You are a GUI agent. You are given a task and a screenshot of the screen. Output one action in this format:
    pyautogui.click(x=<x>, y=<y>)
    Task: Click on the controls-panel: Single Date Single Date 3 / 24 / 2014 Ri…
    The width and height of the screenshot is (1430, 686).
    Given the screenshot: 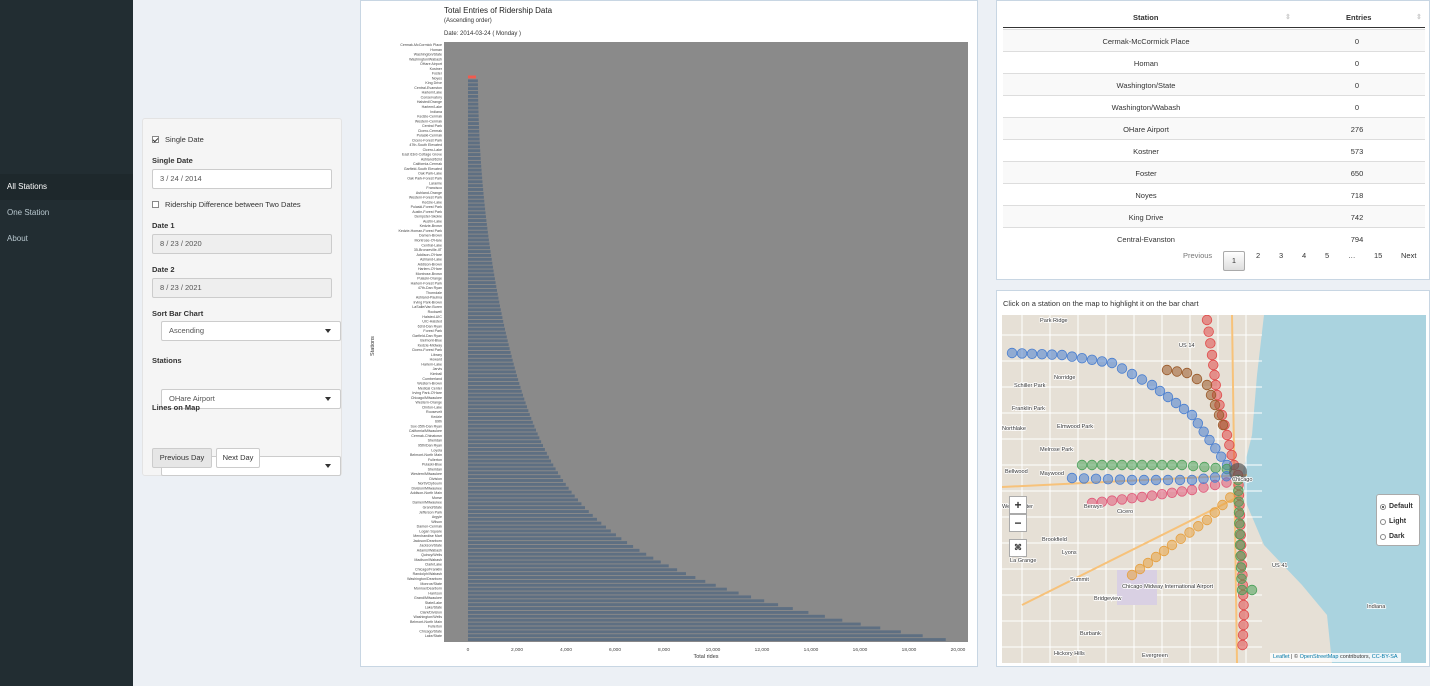 What is the action you would take?
    pyautogui.click(x=242, y=297)
    